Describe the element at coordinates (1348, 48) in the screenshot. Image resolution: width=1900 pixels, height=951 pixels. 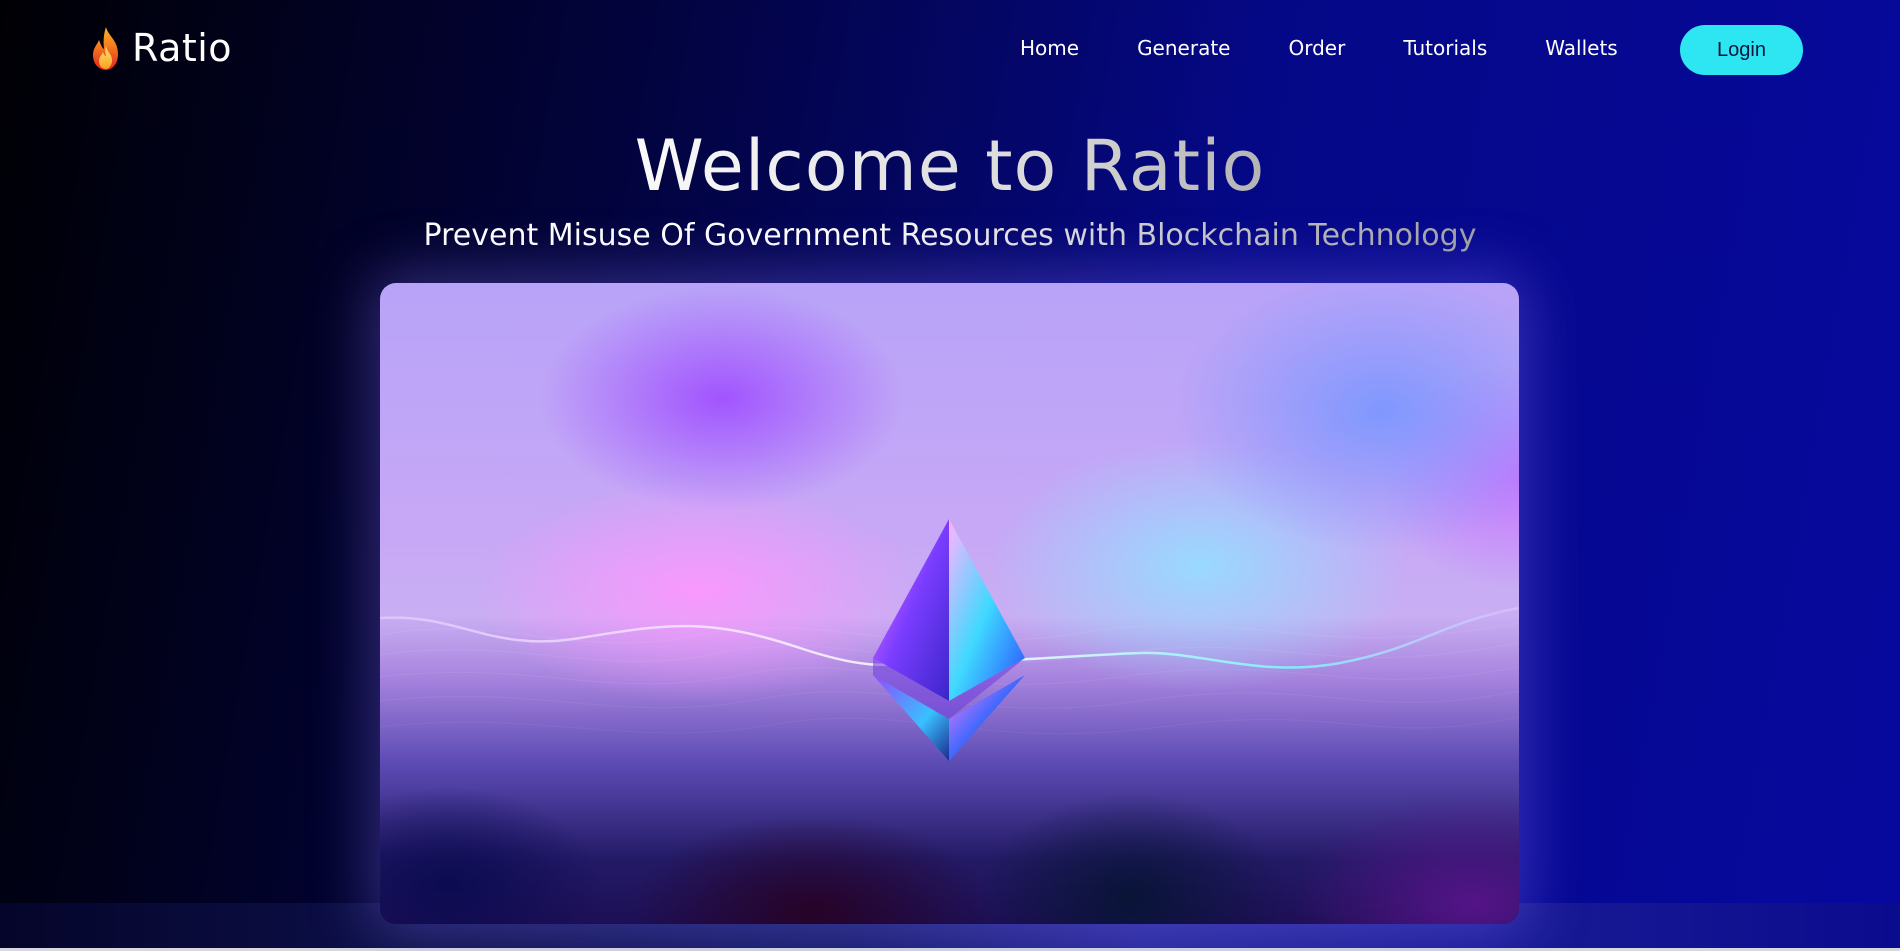
I see `main-menu: Home Generate Order Tutorials Wallets` at that location.